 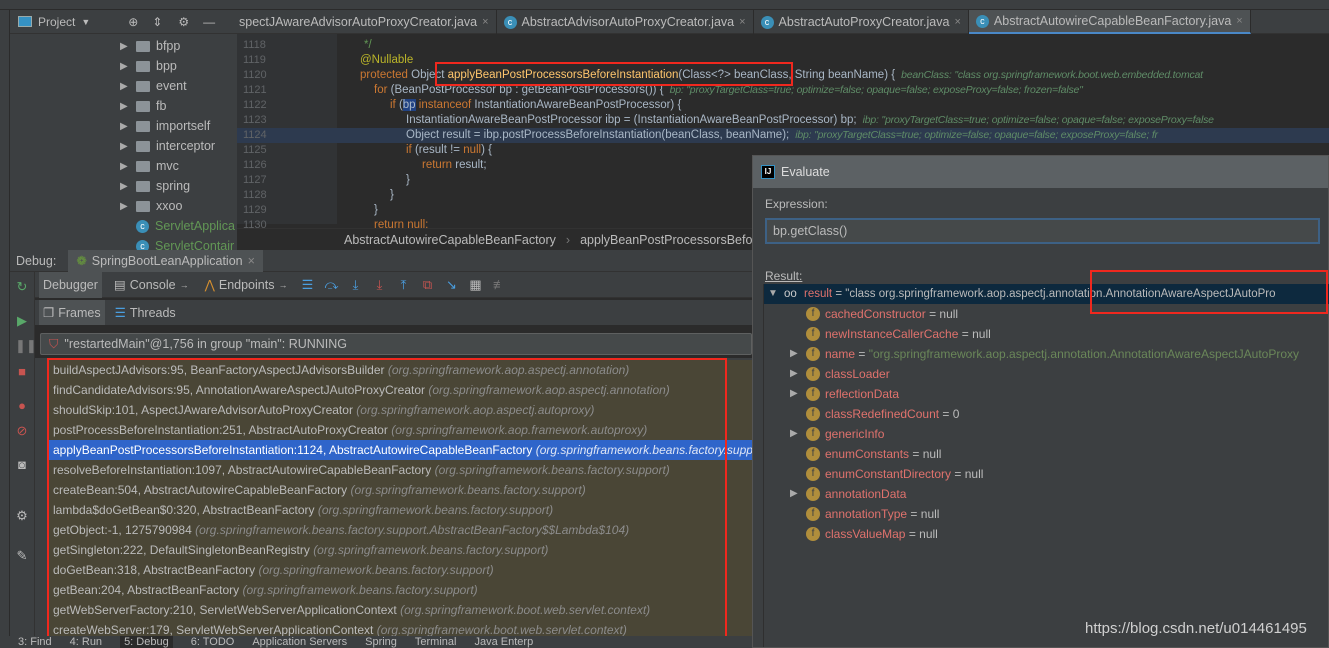 What do you see at coordinates (56, 22) in the screenshot?
I see `project-title: Project` at bounding box center [56, 22].